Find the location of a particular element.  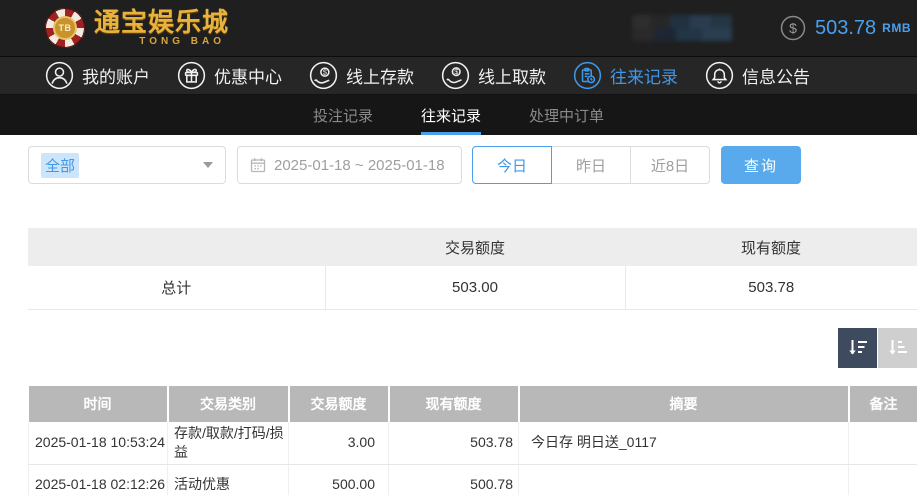

caret-down-icon is located at coordinates (208, 165).